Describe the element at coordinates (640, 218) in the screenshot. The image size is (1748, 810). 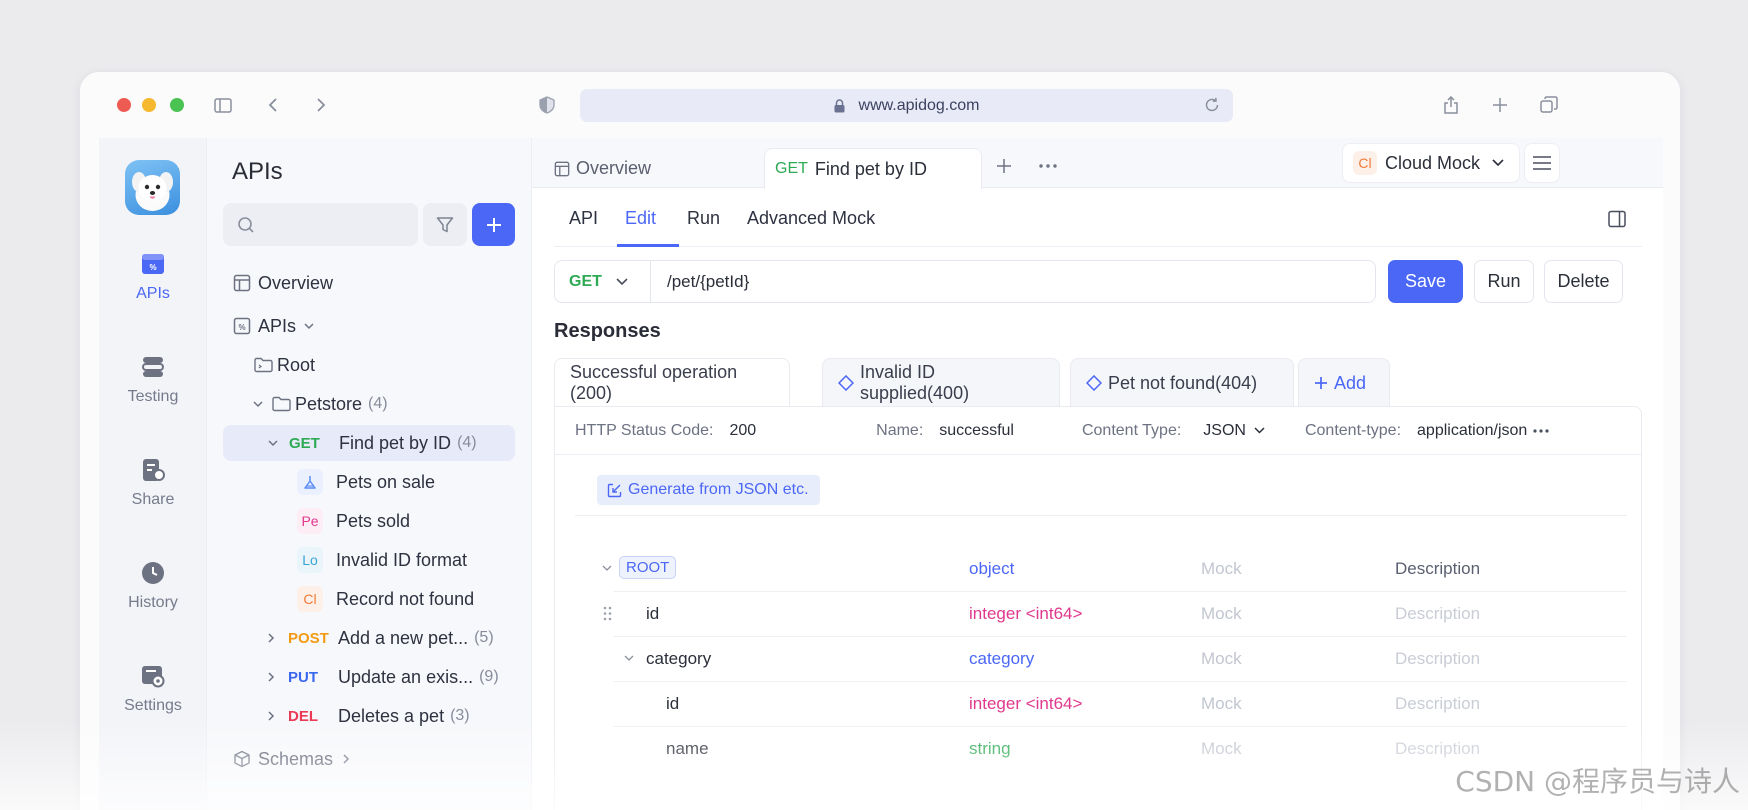
I see `subtab-edit: Edit` at that location.